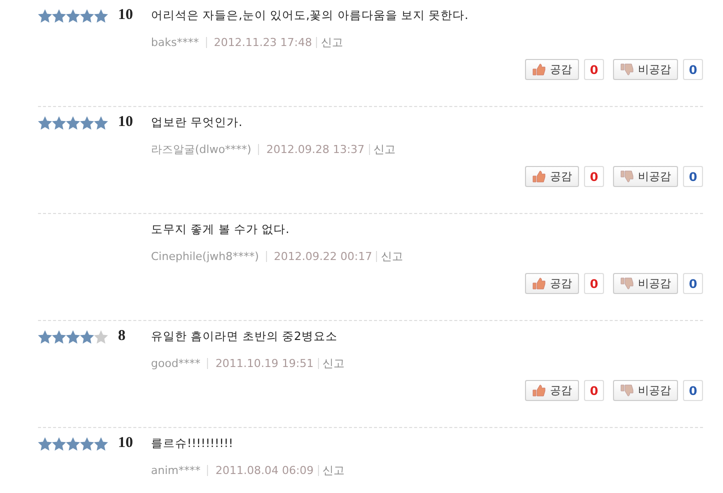 The image size is (723, 493). Describe the element at coordinates (196, 122) in the screenshot. I see `review-text: 업보란 무엇인가.` at that location.